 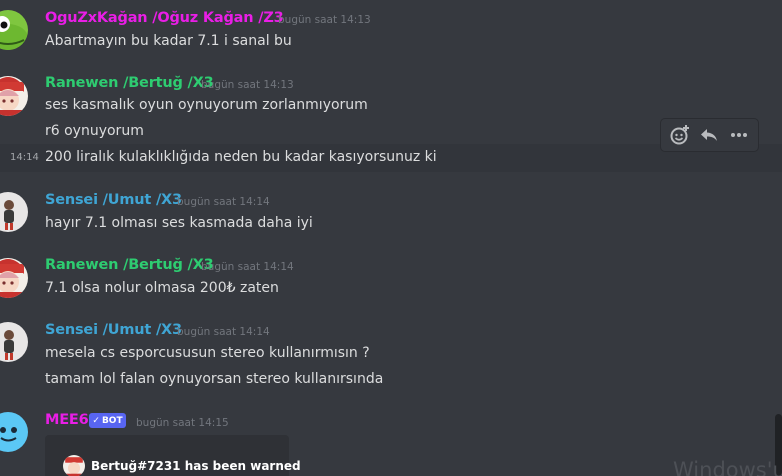 What do you see at coordinates (14, 432) in the screenshot?
I see `mee6-avatar` at bounding box center [14, 432].